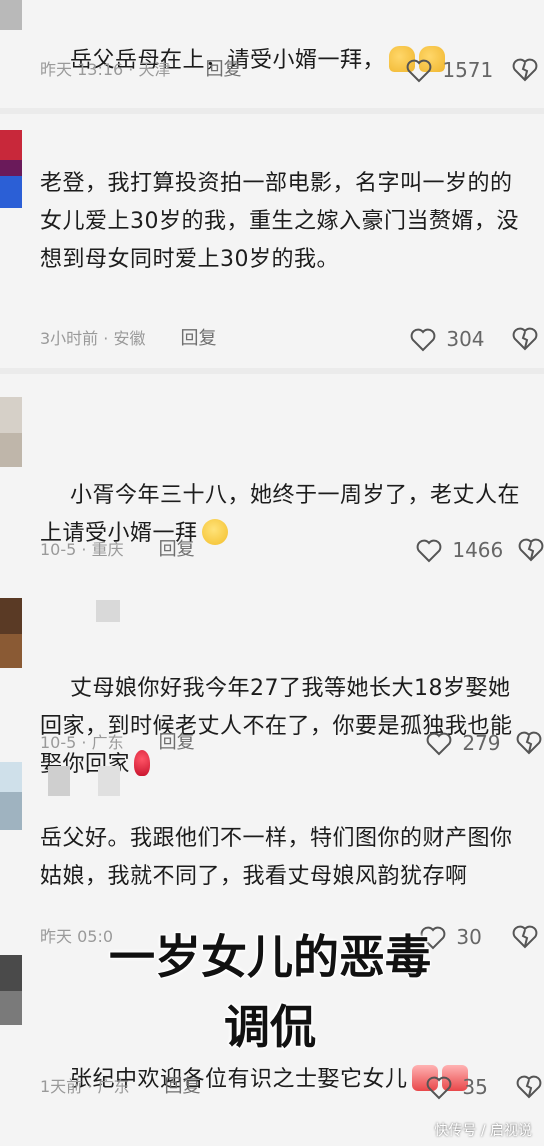 This screenshot has height=1146, width=544. Describe the element at coordinates (276, 857) in the screenshot. I see `comment-text: 岳父好。我跟他们不一样，特们图你的财产图你姑娘，我就不同了，我看丈母娘风韵犹存啊` at that location.